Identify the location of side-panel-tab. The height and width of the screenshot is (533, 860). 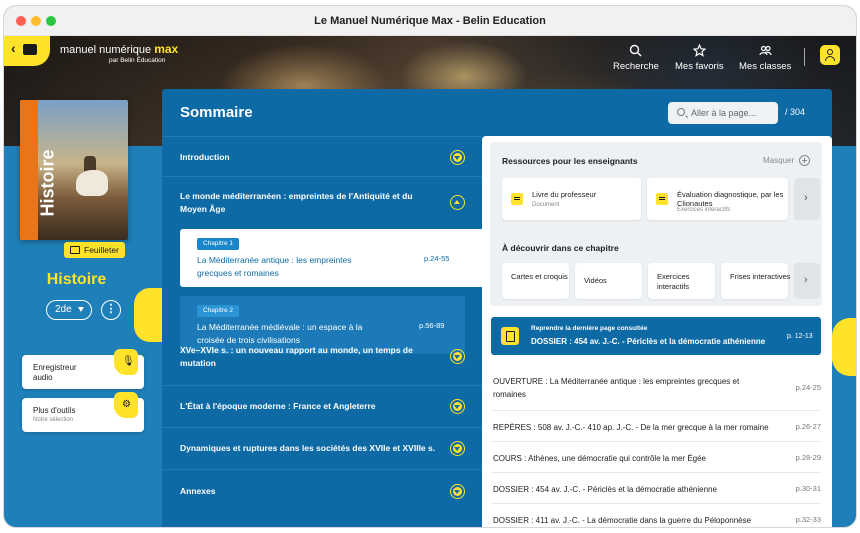
(844, 347).